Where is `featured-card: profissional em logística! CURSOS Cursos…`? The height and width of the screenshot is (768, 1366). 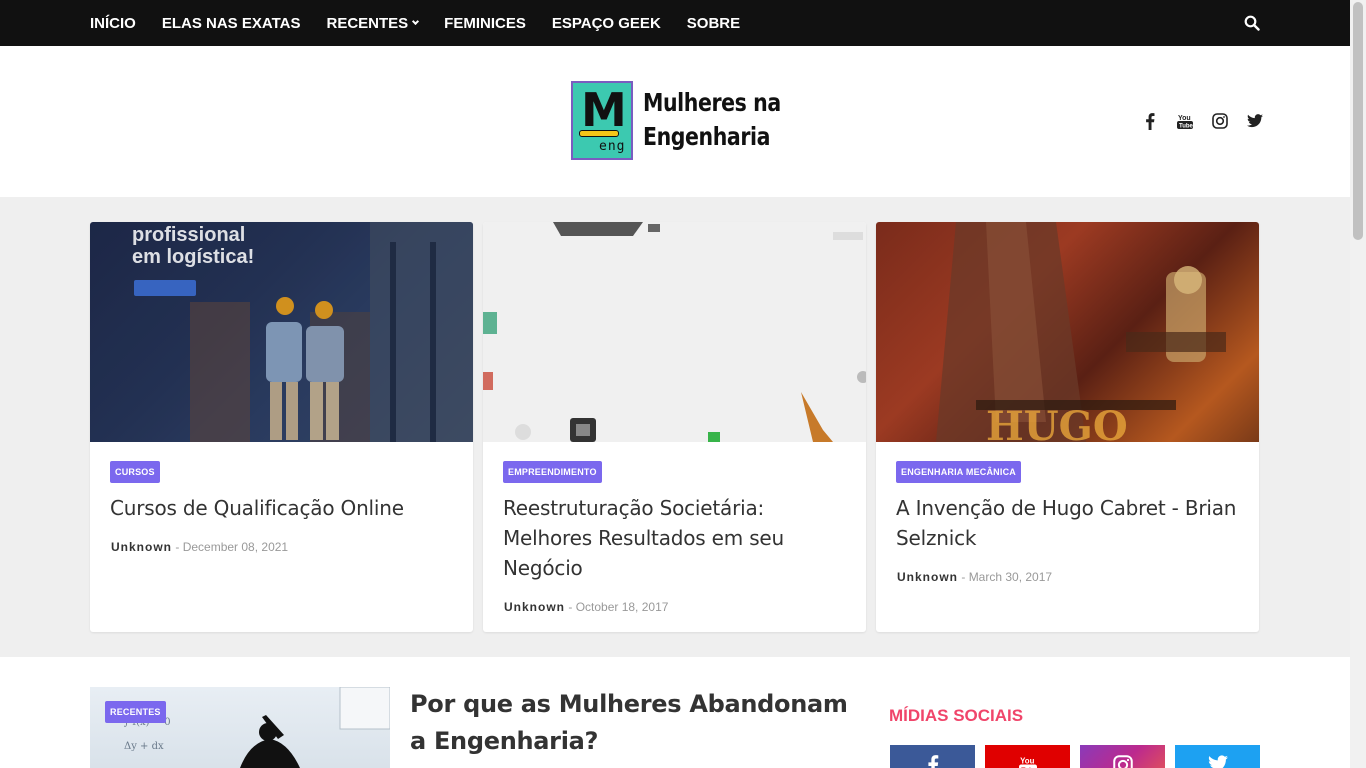
featured-card: profissional em logística! CURSOS Cursos… is located at coordinates (281, 427).